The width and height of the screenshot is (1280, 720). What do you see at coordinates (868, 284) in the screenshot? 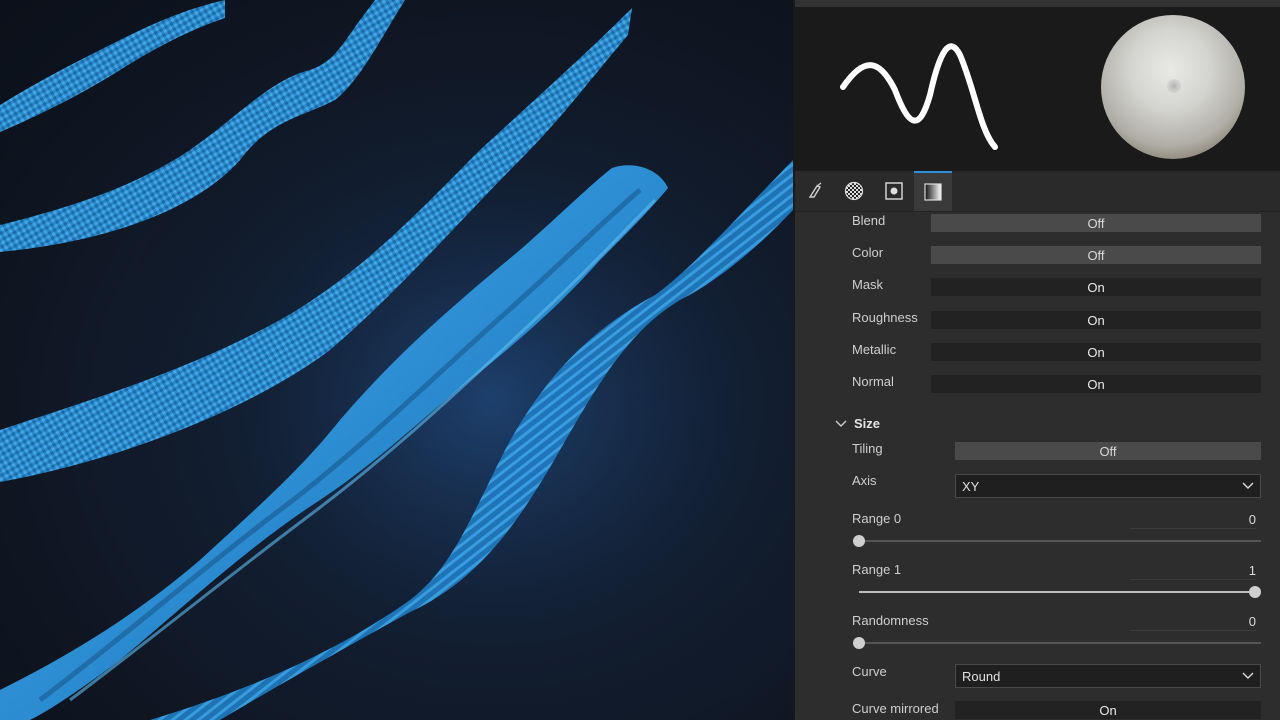
I see `mask-label: Mask` at bounding box center [868, 284].